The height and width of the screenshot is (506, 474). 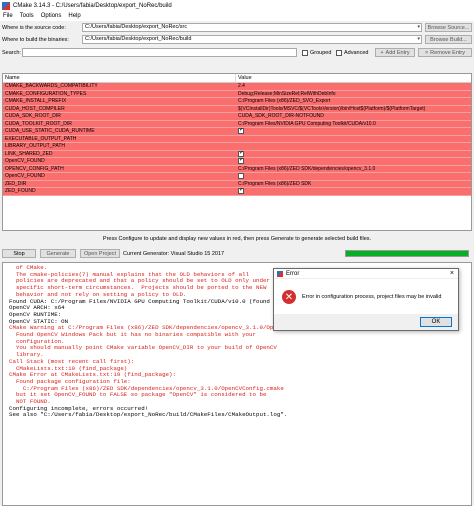 What do you see at coordinates (8, 16) in the screenshot?
I see `menu-file: File` at bounding box center [8, 16].